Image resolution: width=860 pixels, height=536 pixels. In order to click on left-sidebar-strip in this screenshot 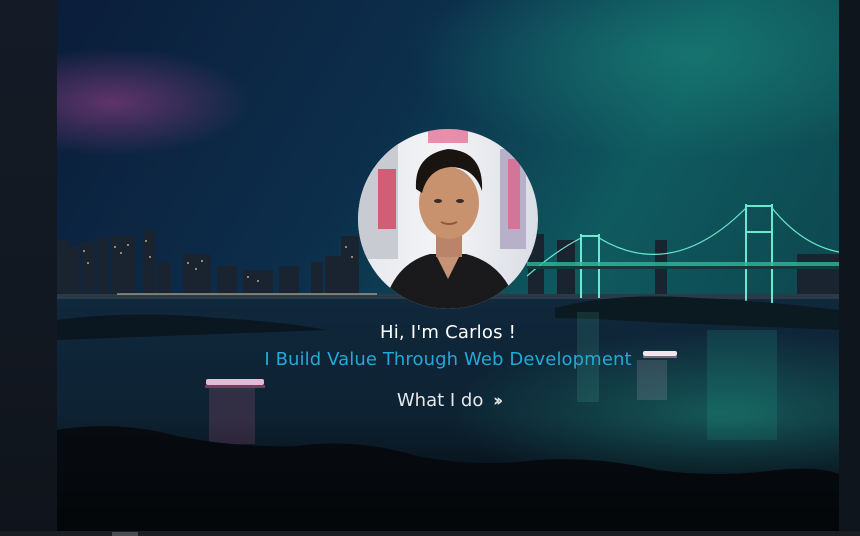, I will do `click(28, 268)`.